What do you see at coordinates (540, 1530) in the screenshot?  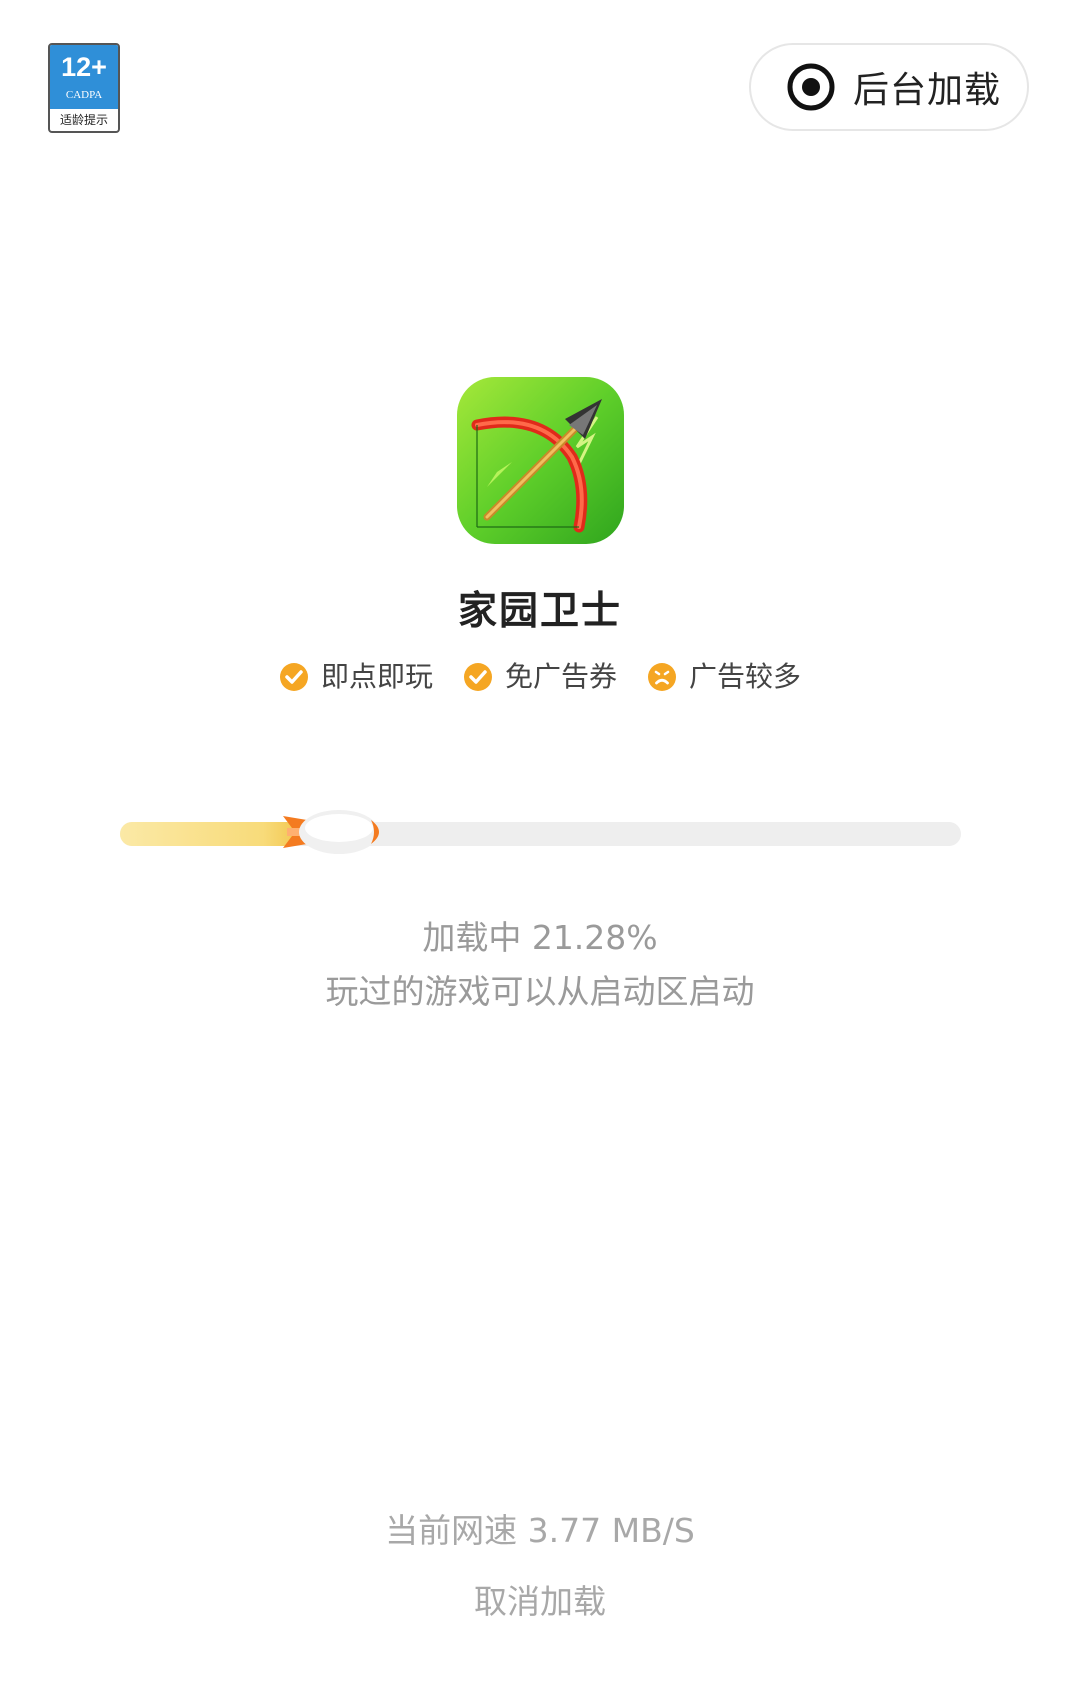 I see `network-speed-text: 当前网速 3.77 MB/S` at bounding box center [540, 1530].